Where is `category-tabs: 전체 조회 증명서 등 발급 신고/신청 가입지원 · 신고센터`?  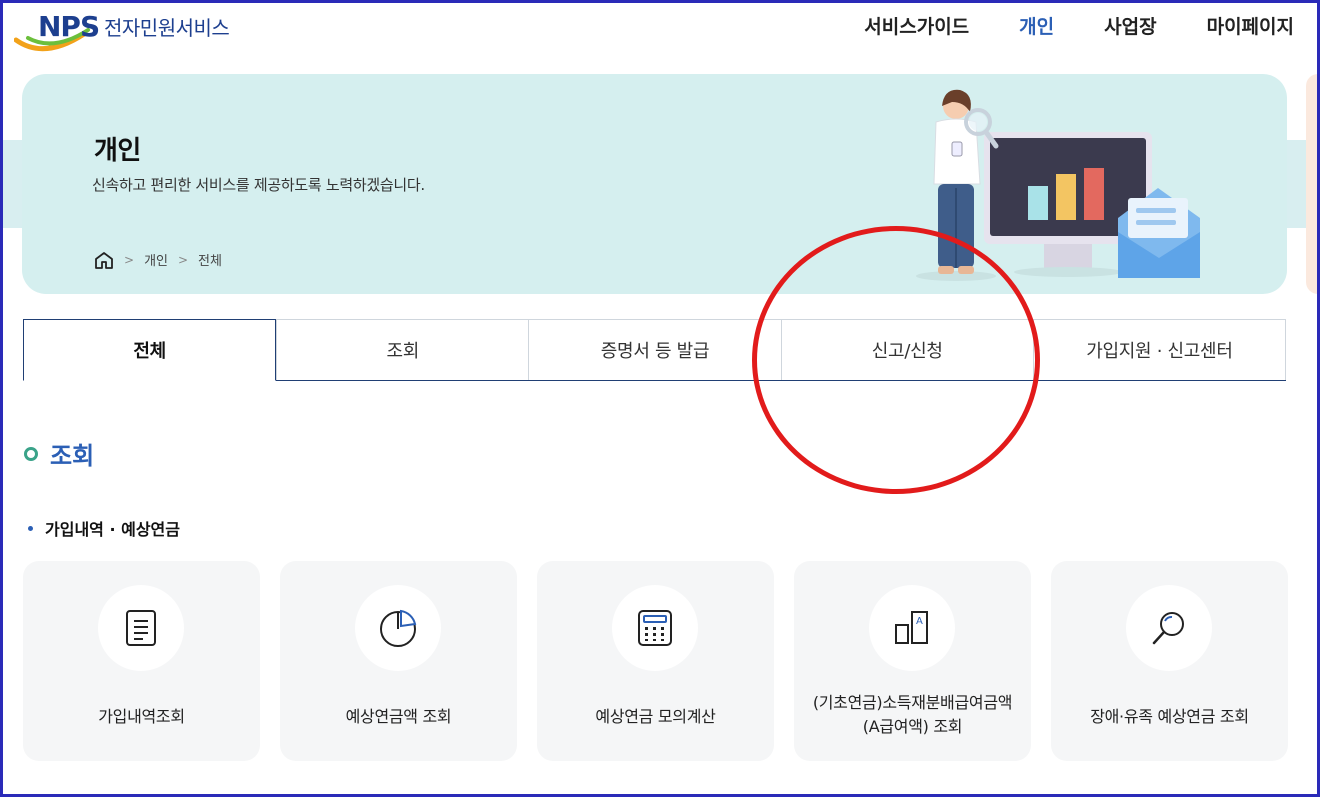
category-tabs: 전체 조회 증명서 등 발급 신고/신청 가입지원 · 신고센터 is located at coordinates (655, 350).